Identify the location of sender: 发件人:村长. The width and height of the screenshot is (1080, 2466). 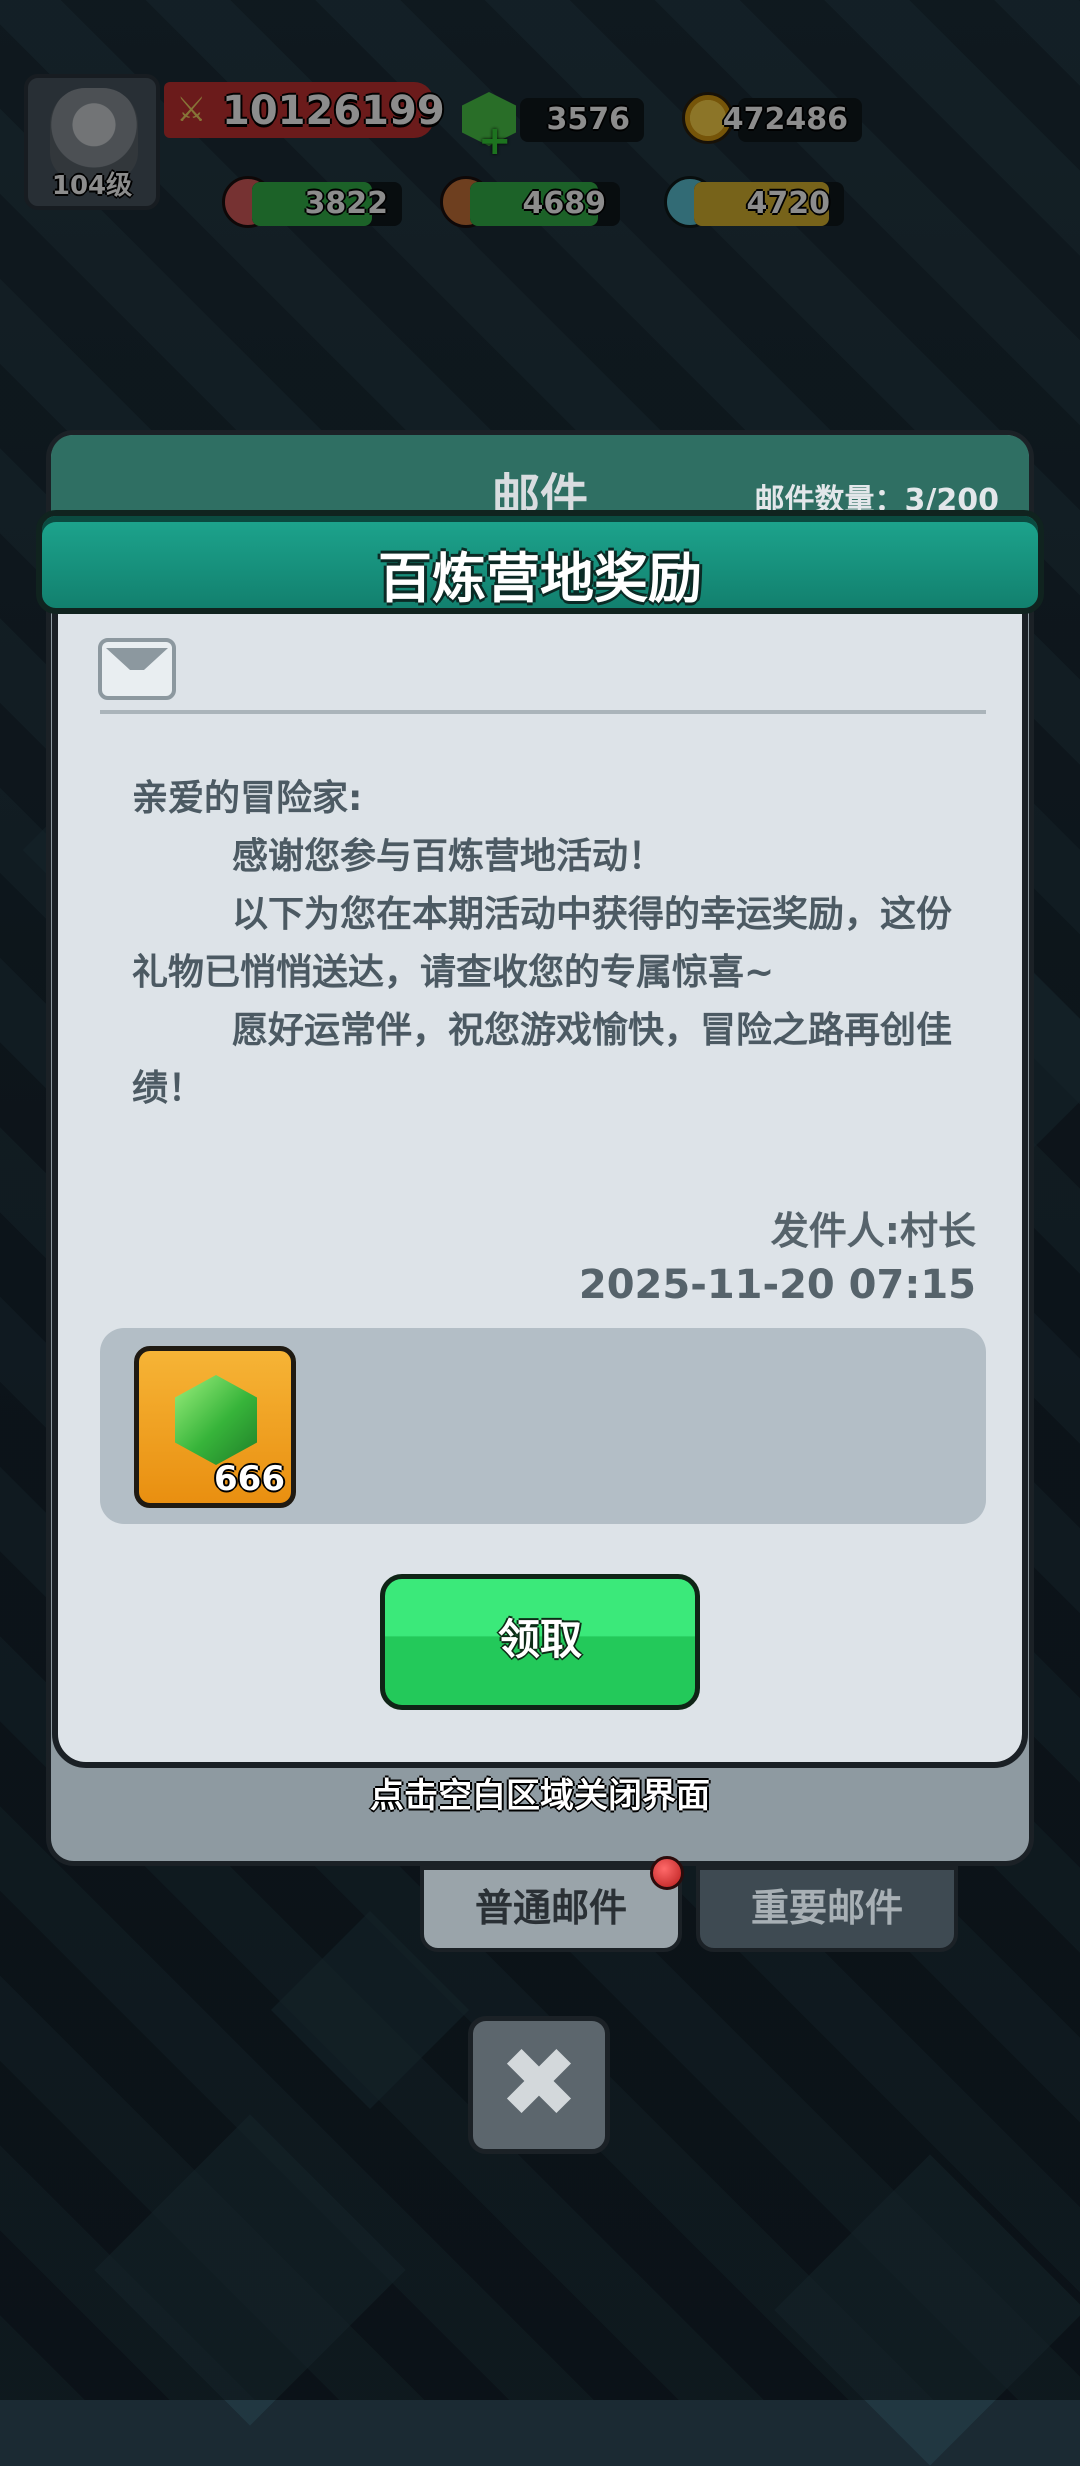
(873, 1231).